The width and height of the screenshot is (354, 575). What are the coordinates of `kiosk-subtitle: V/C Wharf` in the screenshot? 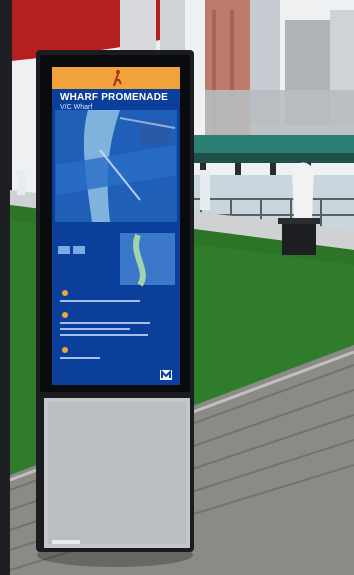 It's located at (76, 107).